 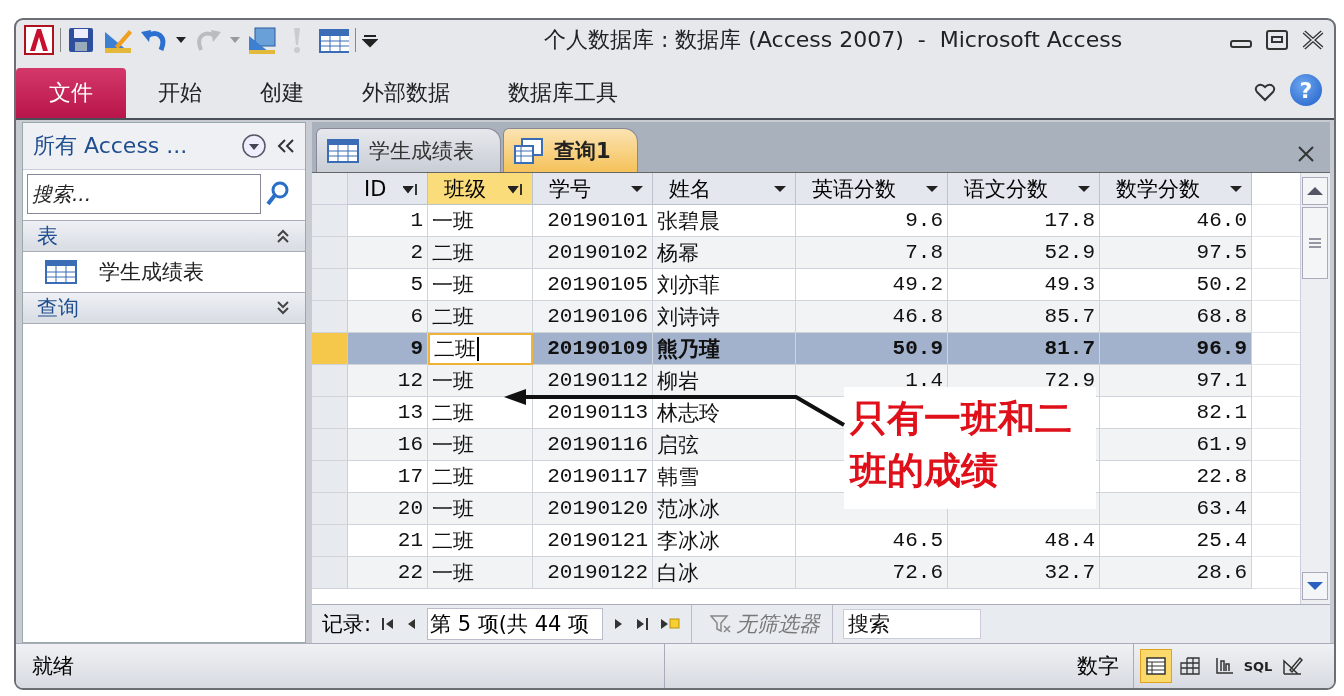 What do you see at coordinates (593, 221) in the screenshot?
I see `table-cell: 20190101` at bounding box center [593, 221].